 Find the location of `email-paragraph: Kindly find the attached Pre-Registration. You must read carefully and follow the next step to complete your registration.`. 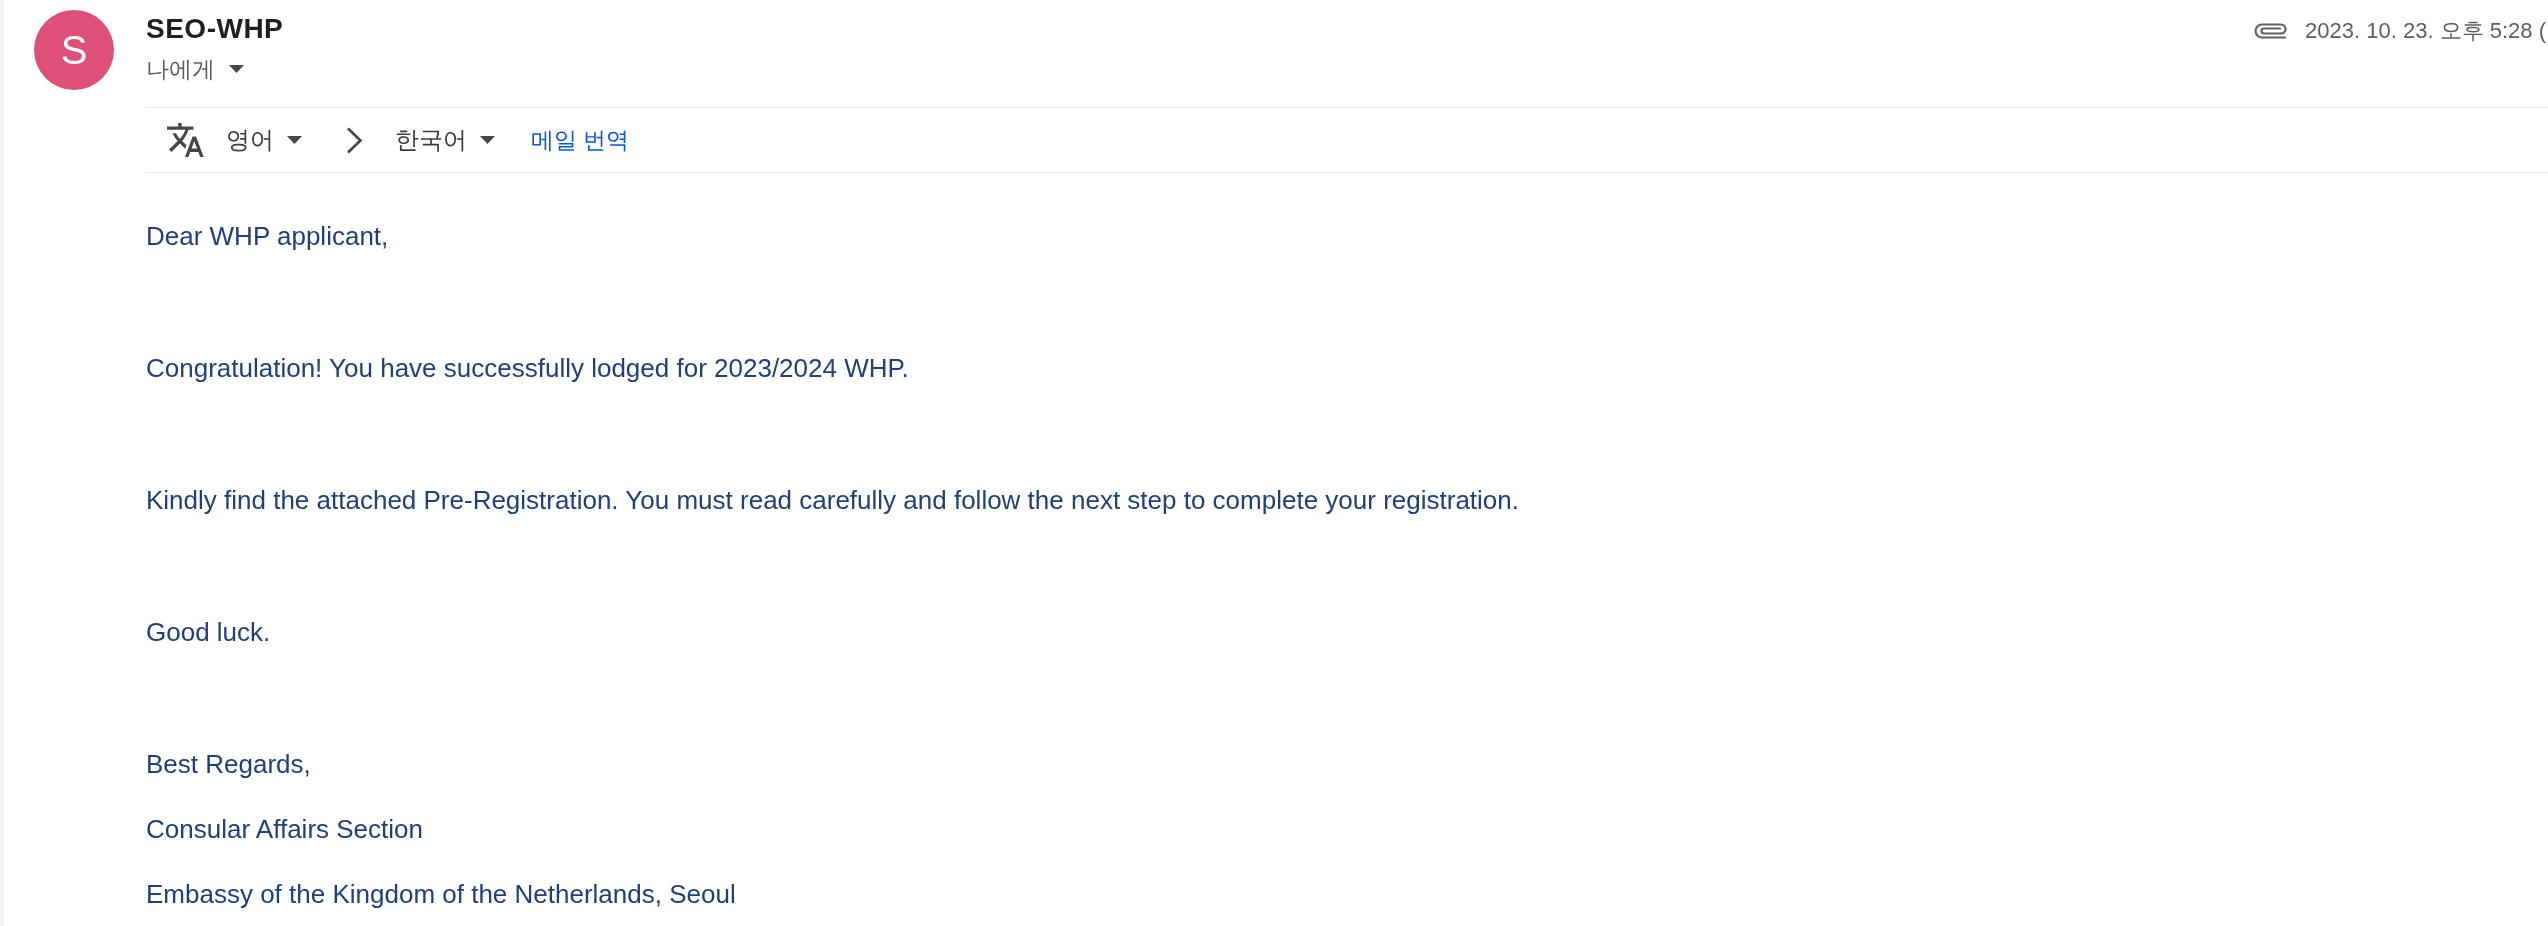

email-paragraph: Kindly find the attached Pre-Registration. You must read carefully and follow the next step to complete your registration. is located at coordinates (832, 500).